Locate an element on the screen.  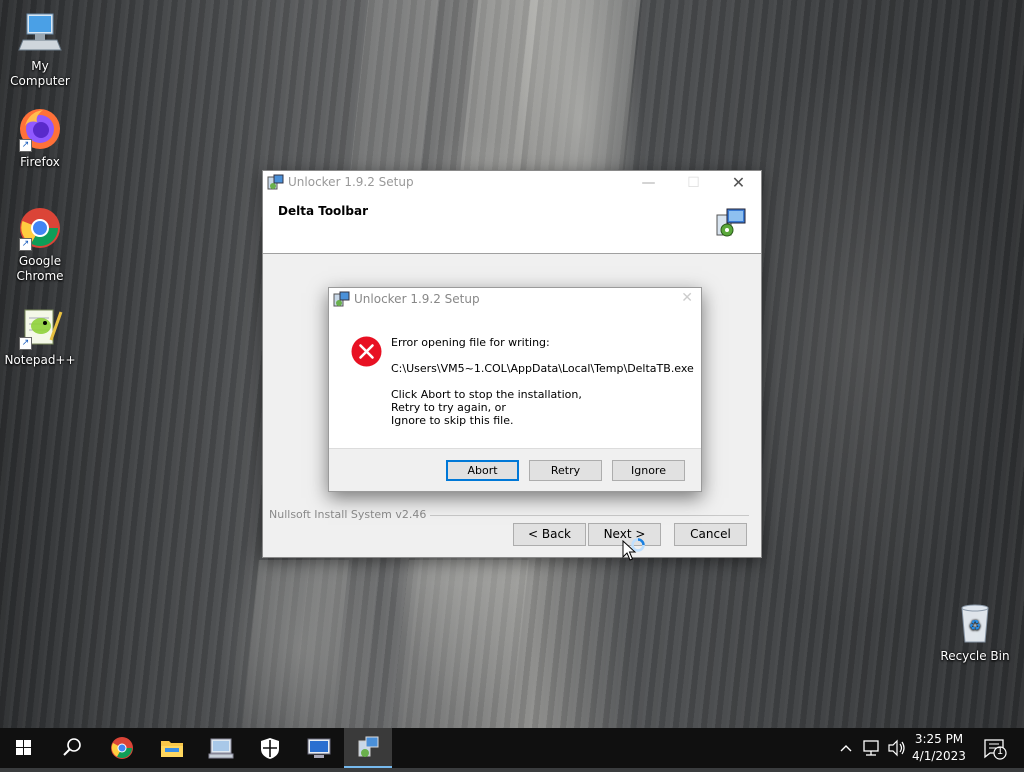
taskbar-computer-management is located at coordinates (221, 748).